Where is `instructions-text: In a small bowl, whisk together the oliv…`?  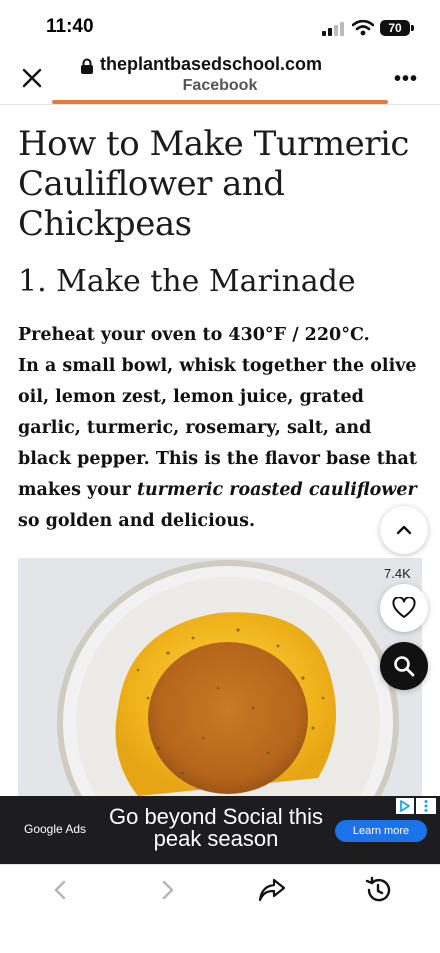 instructions-text: In a small bowl, whisk together the oliv… is located at coordinates (217, 428).